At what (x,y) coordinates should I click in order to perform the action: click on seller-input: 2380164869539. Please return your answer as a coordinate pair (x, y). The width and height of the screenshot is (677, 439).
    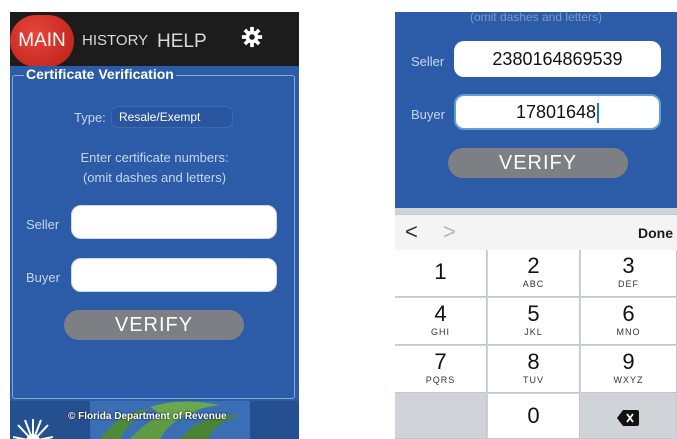
    Looking at the image, I should click on (557, 59).